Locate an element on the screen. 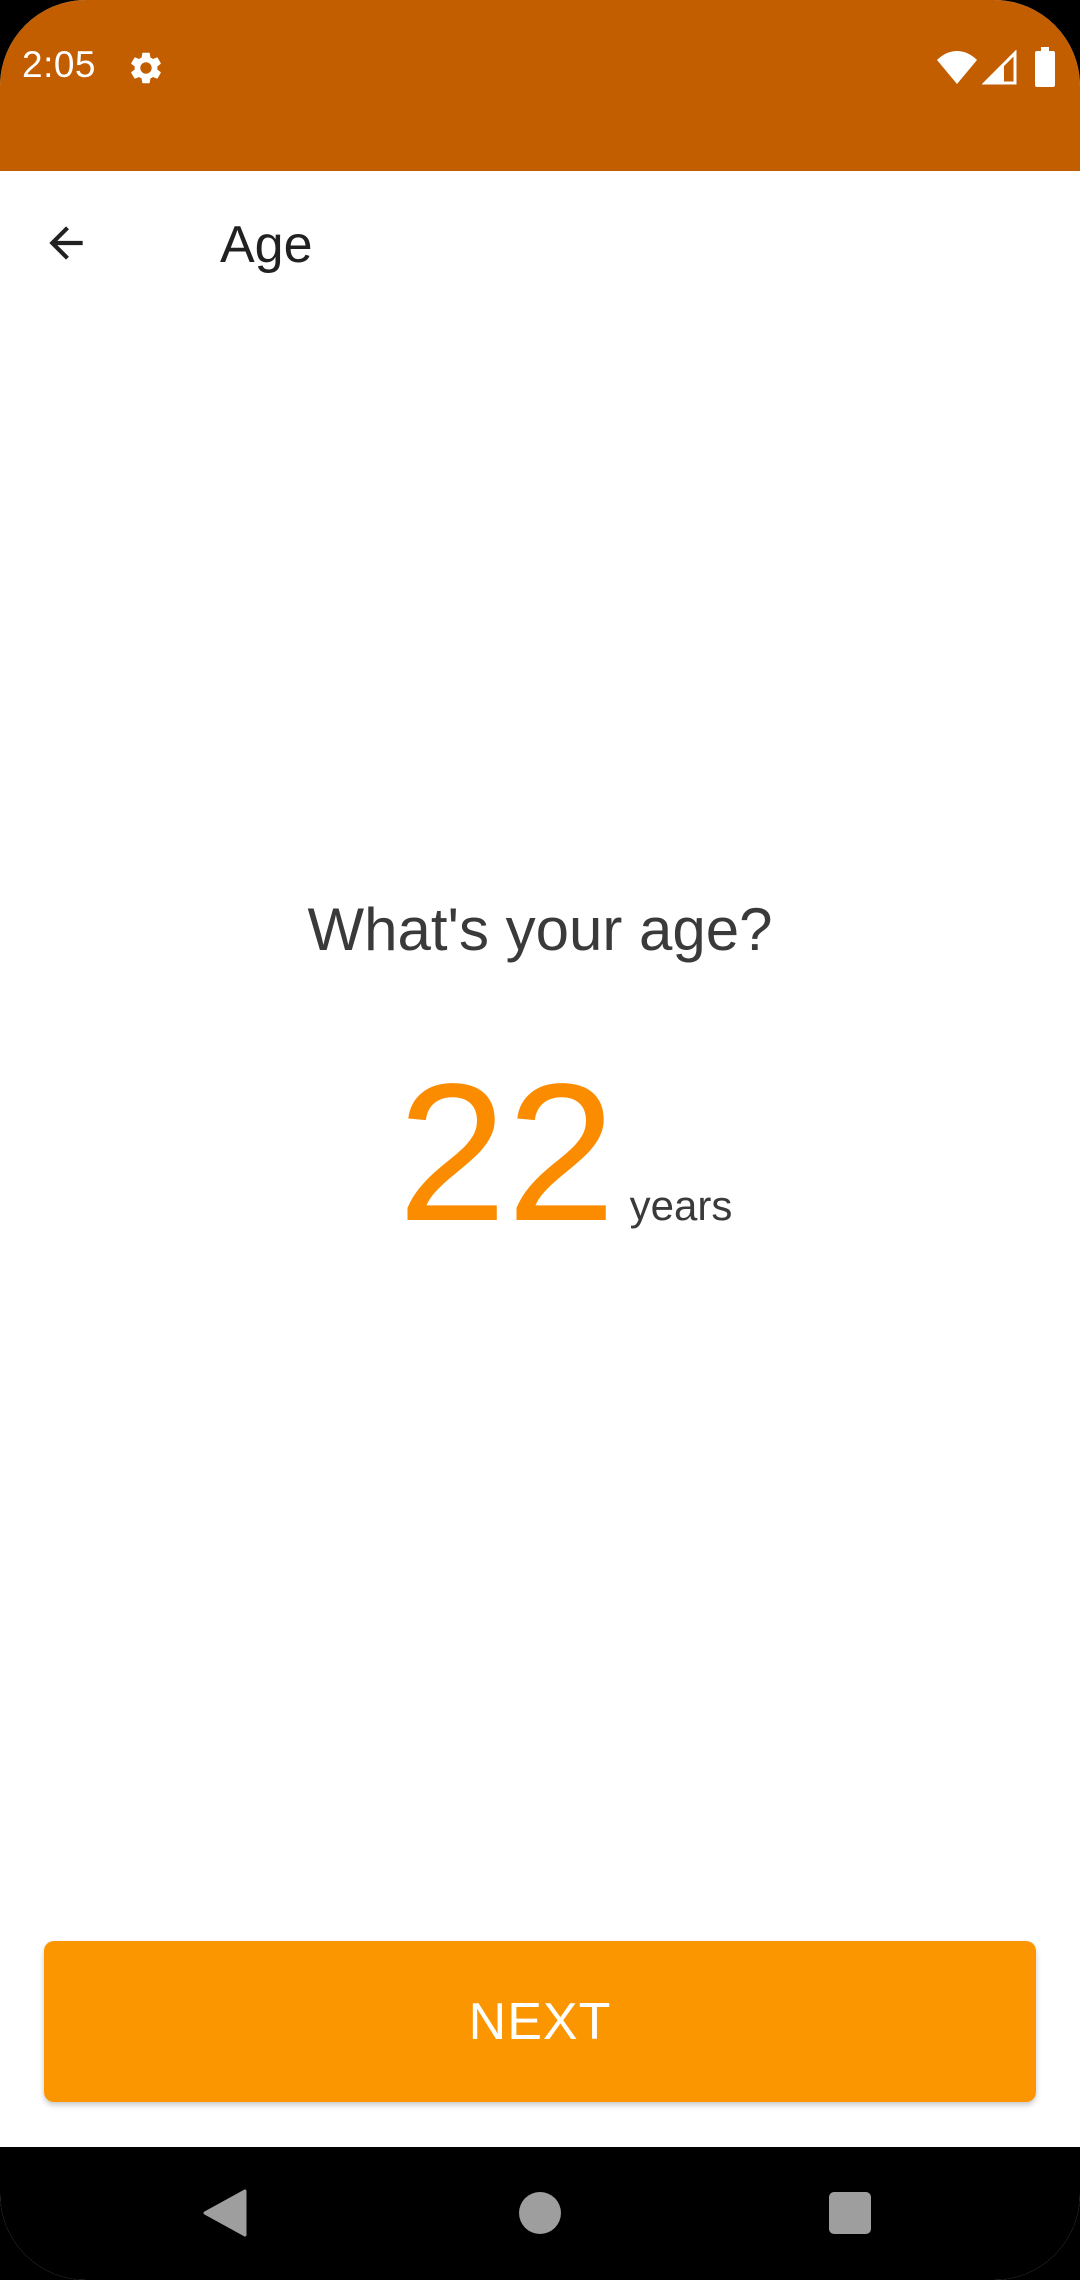 The image size is (1080, 2280). nav-back-icon is located at coordinates (226, 2213).